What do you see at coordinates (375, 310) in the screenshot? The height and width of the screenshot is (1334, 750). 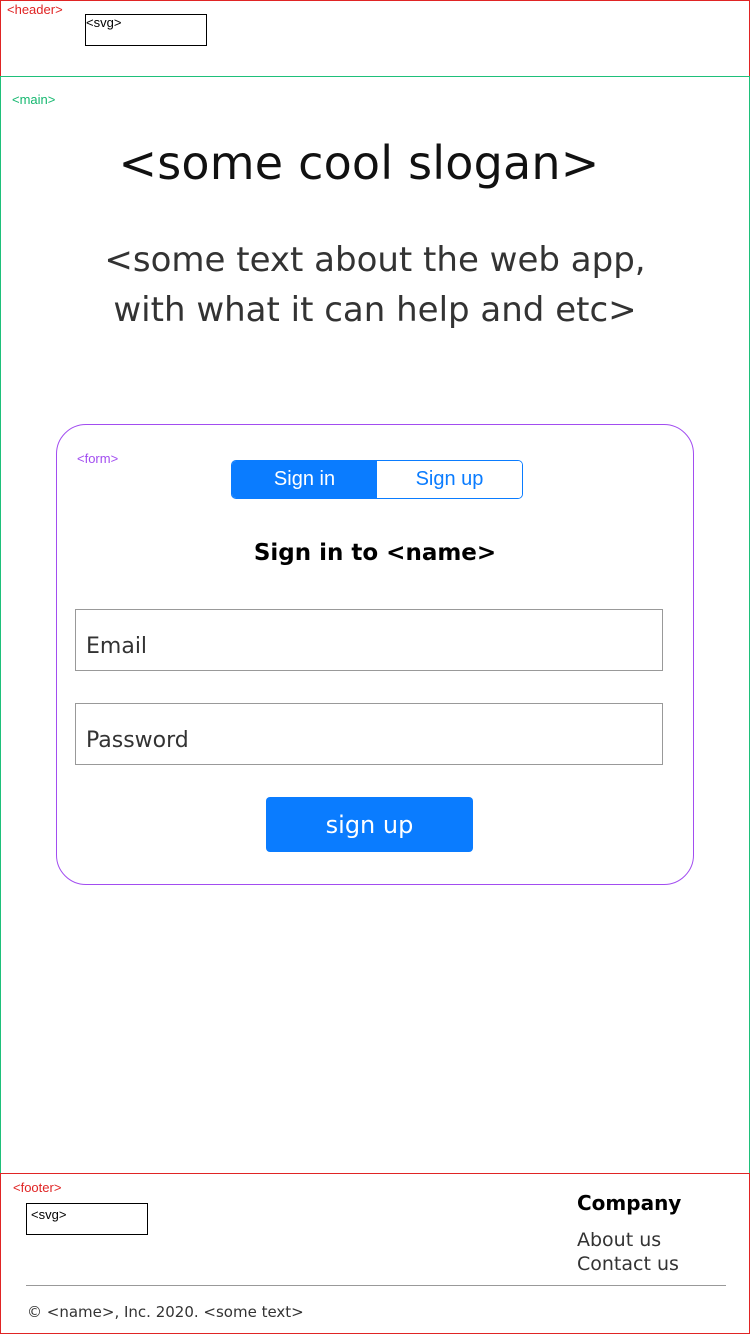 I see `about-line-2: with what it can help and etc>` at bounding box center [375, 310].